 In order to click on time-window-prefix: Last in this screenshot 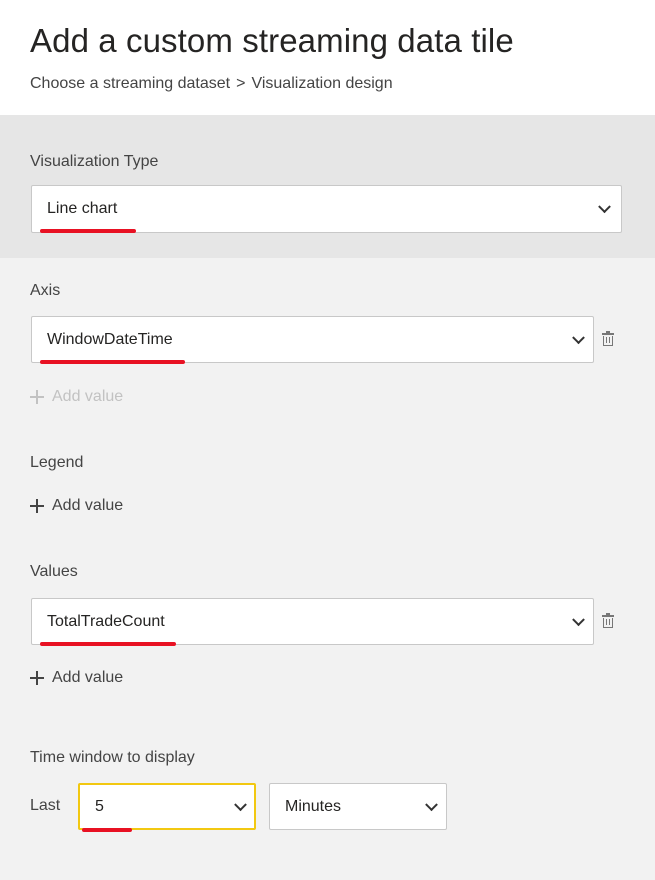, I will do `click(45, 805)`.